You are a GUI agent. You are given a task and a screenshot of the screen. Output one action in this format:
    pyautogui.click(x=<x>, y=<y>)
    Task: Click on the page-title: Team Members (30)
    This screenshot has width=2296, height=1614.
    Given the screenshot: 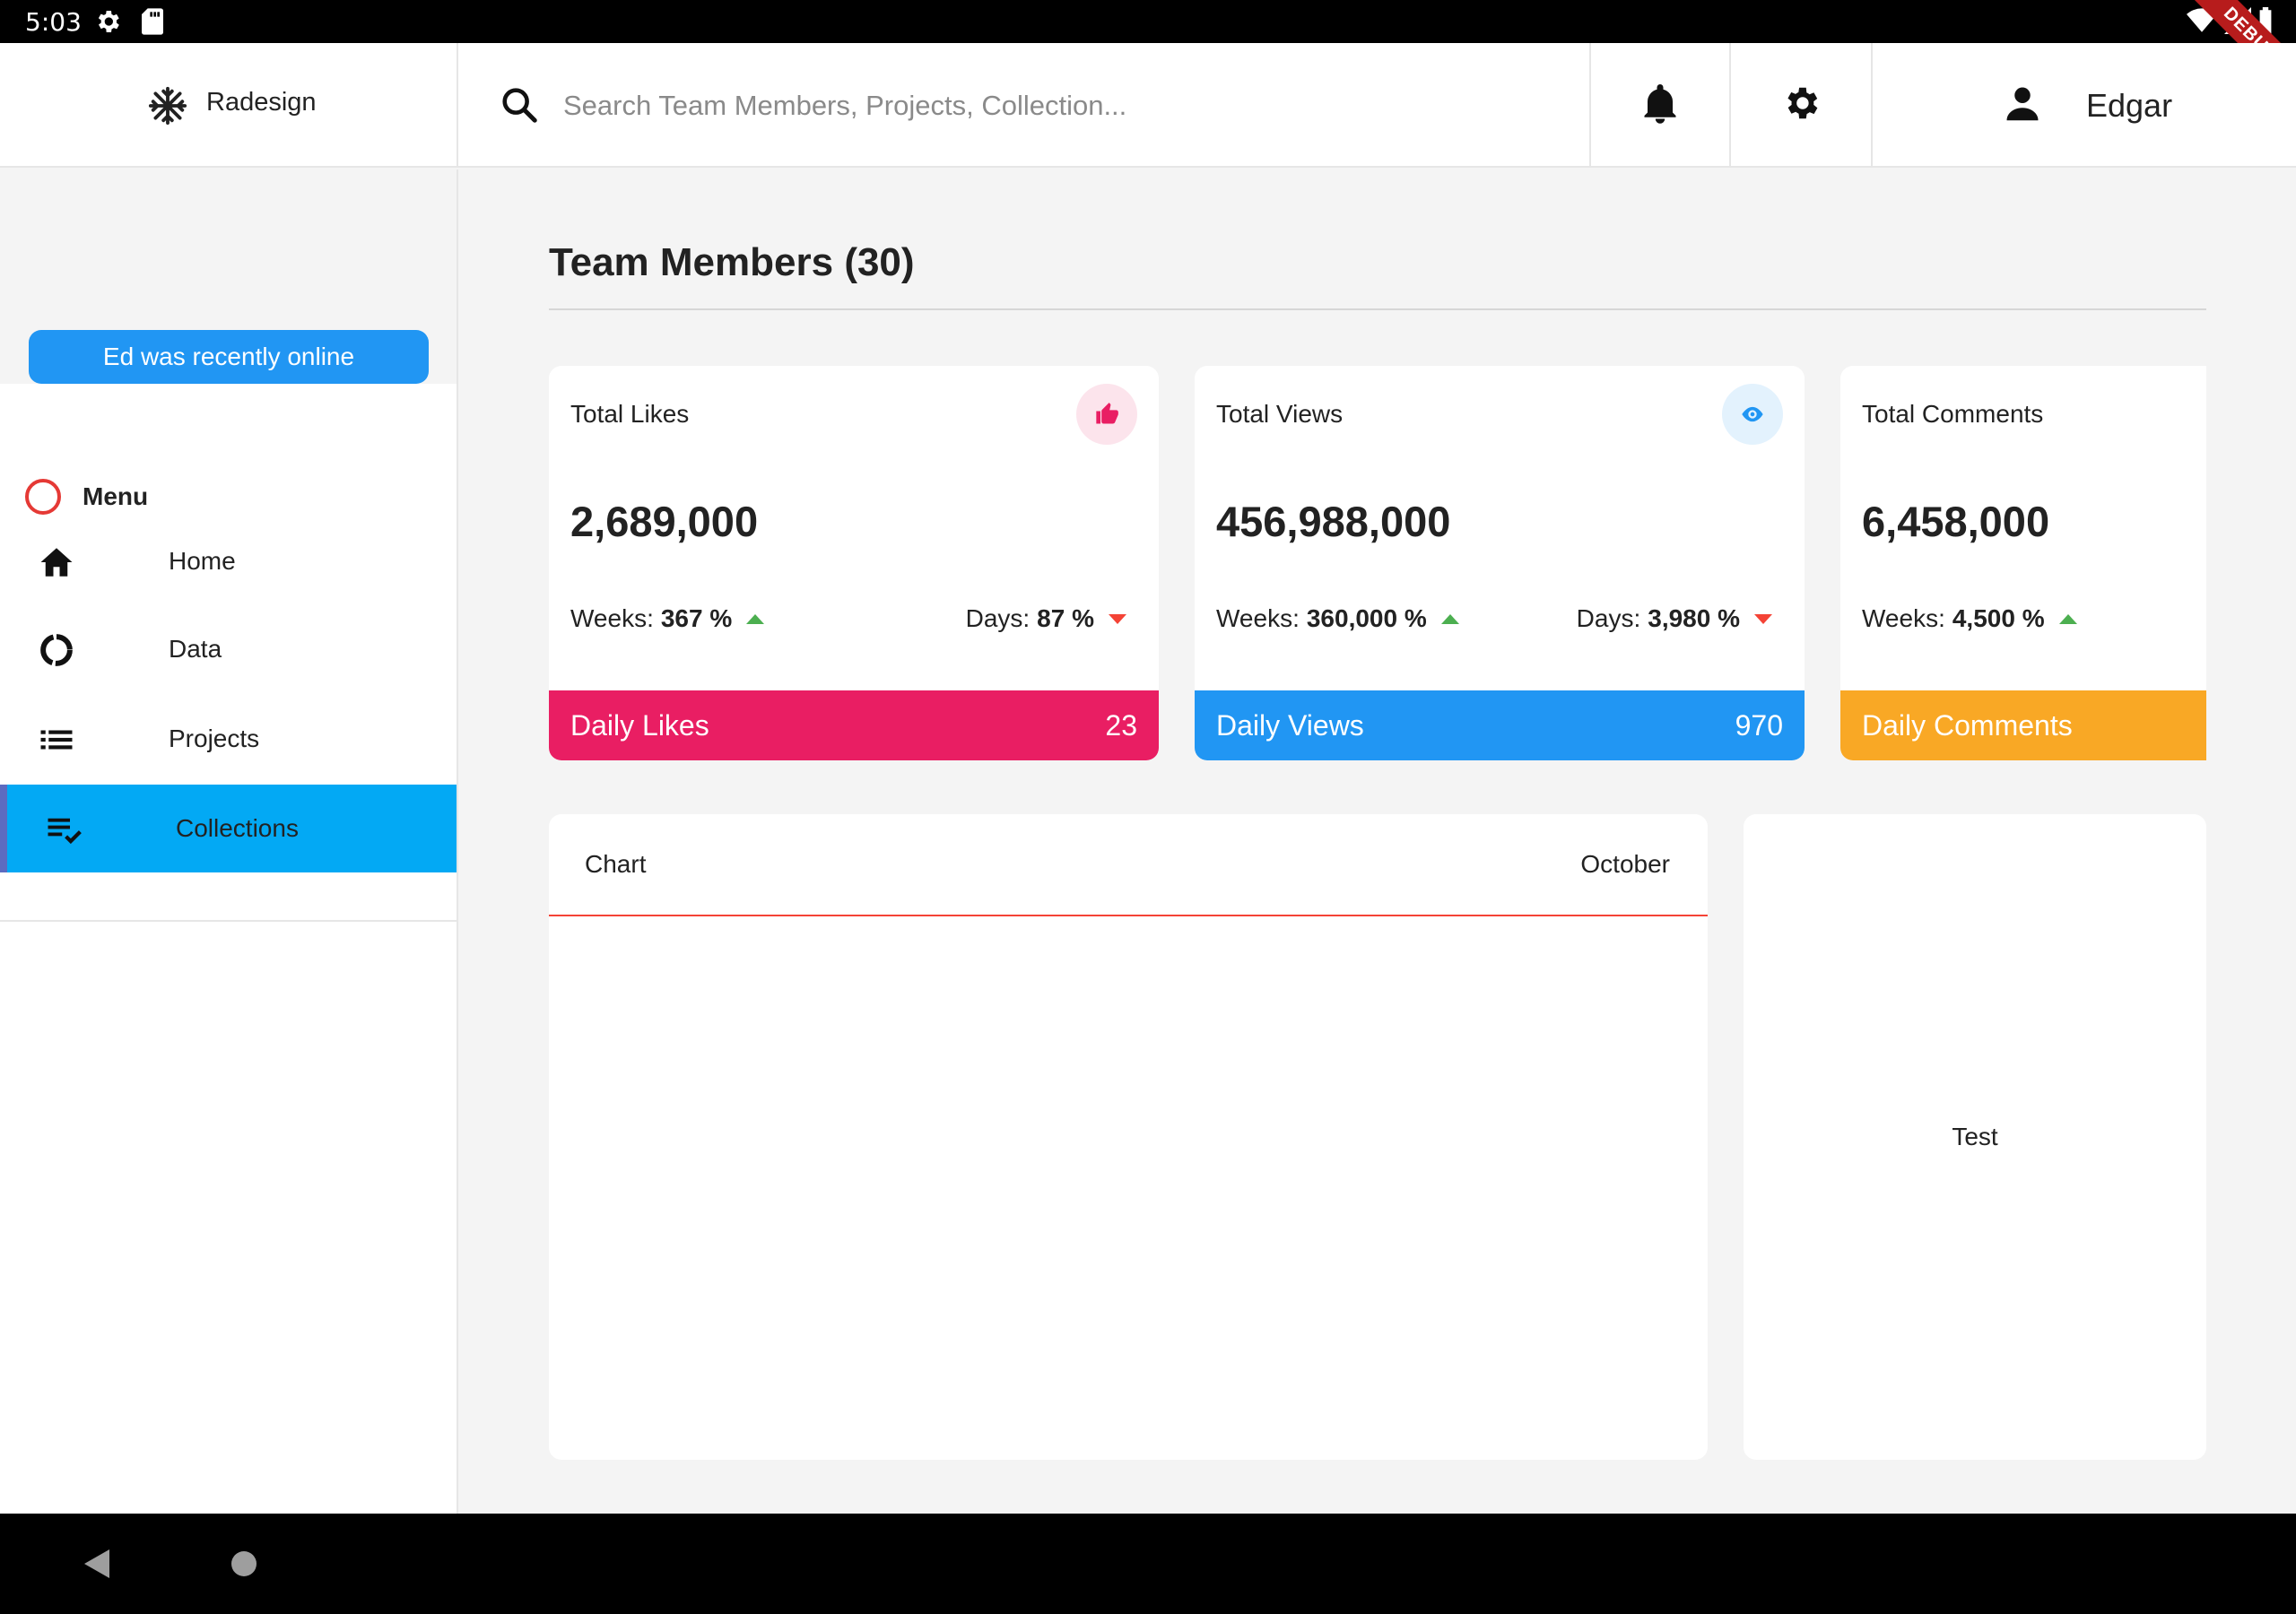 What is the action you would take?
    pyautogui.click(x=732, y=262)
    